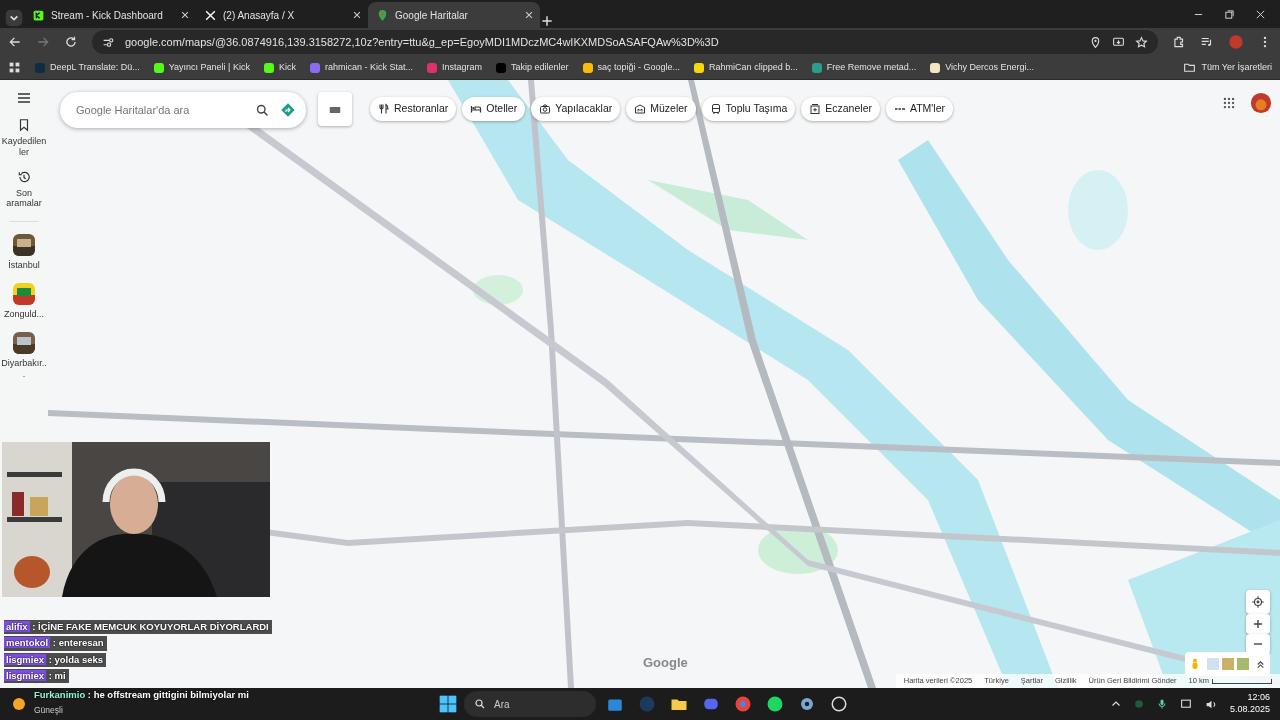 The image size is (1280, 720). I want to click on browser-tab: Stream - Kick Dashboard, so click(110, 15).